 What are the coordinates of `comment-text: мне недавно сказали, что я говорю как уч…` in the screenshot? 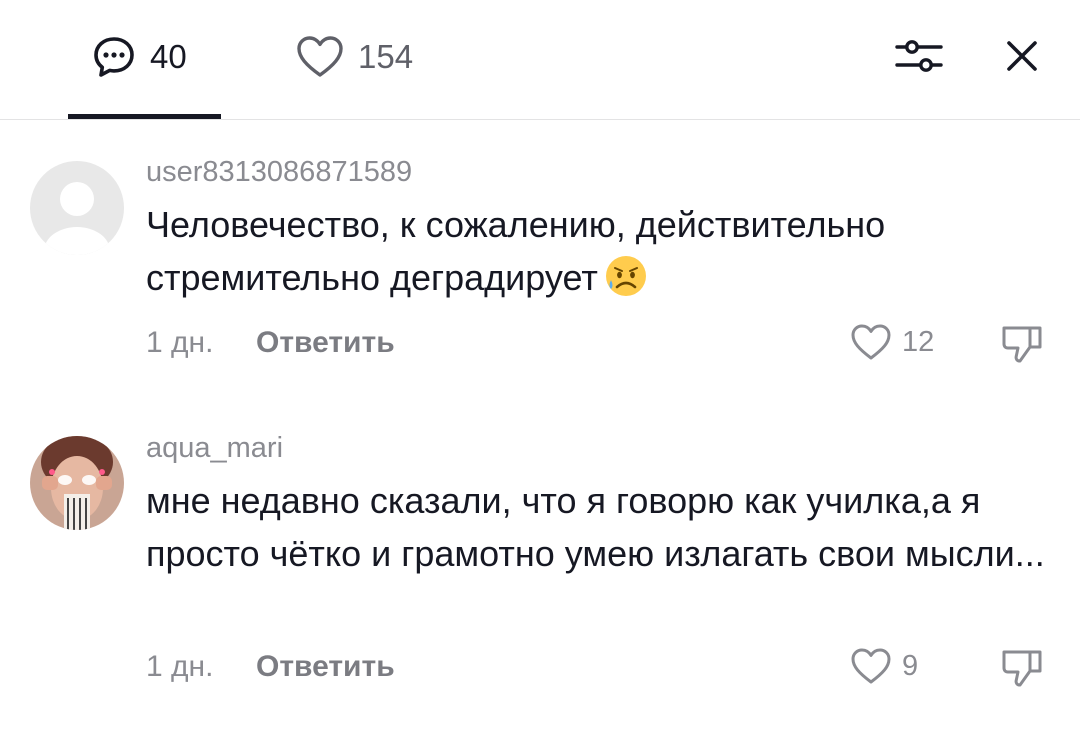 It's located at (601, 527).